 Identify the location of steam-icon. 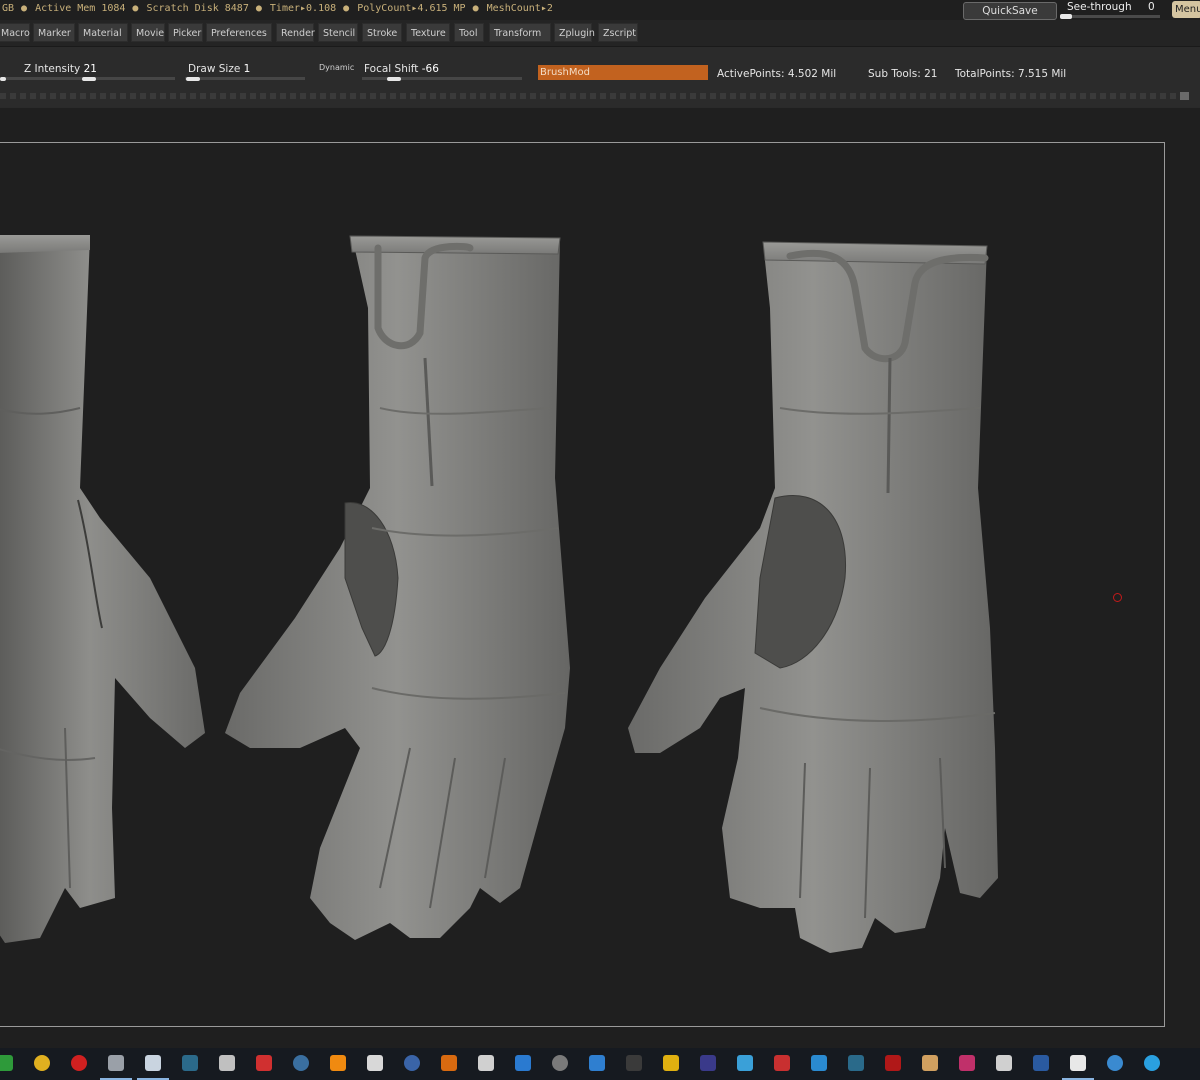
(301, 1063).